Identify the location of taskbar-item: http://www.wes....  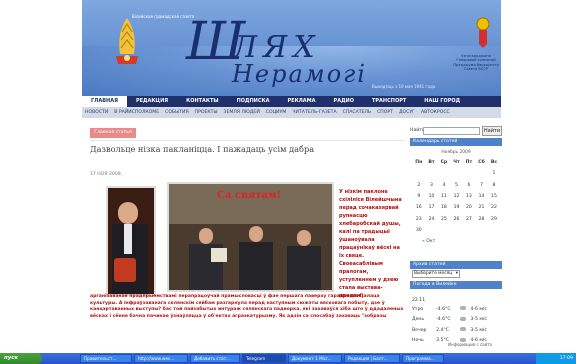
(161, 358).